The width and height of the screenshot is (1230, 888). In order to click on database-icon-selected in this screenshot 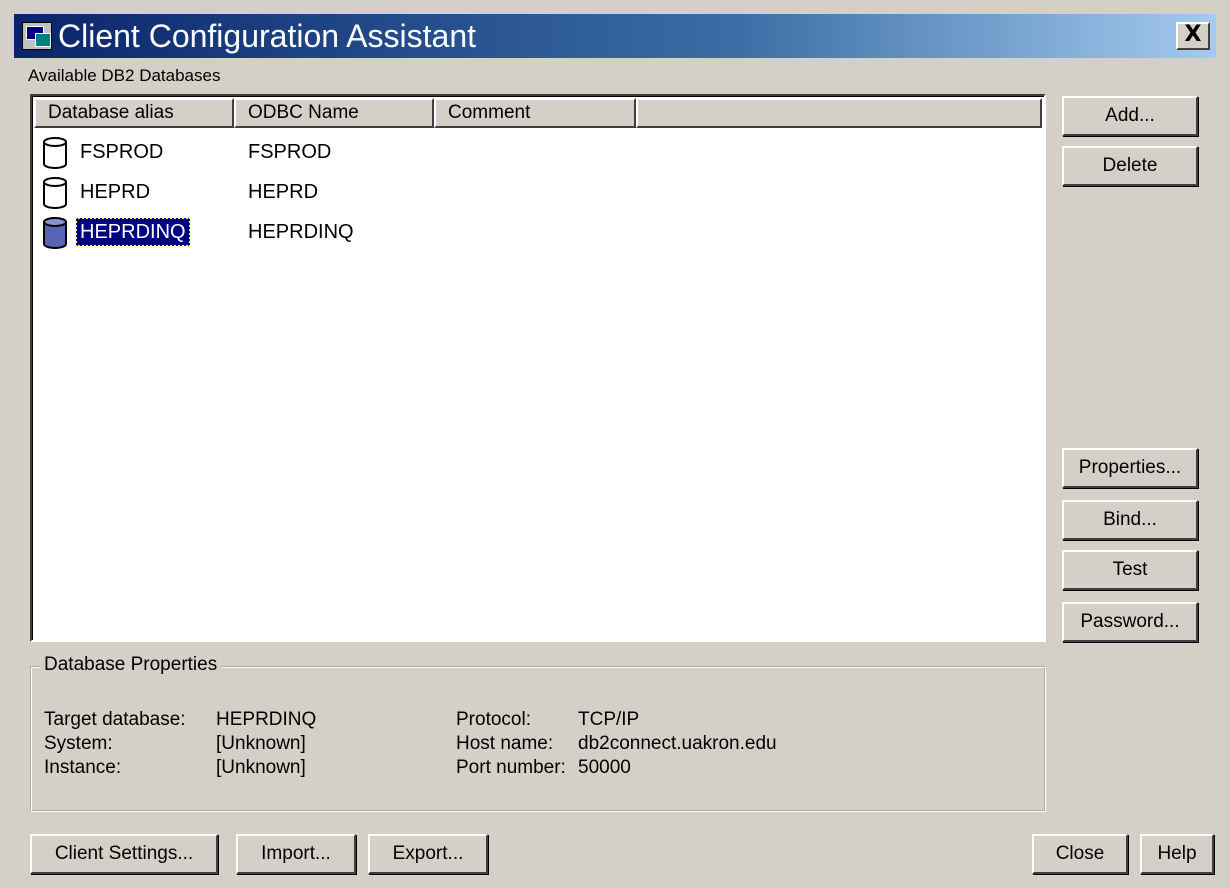, I will do `click(55, 233)`.